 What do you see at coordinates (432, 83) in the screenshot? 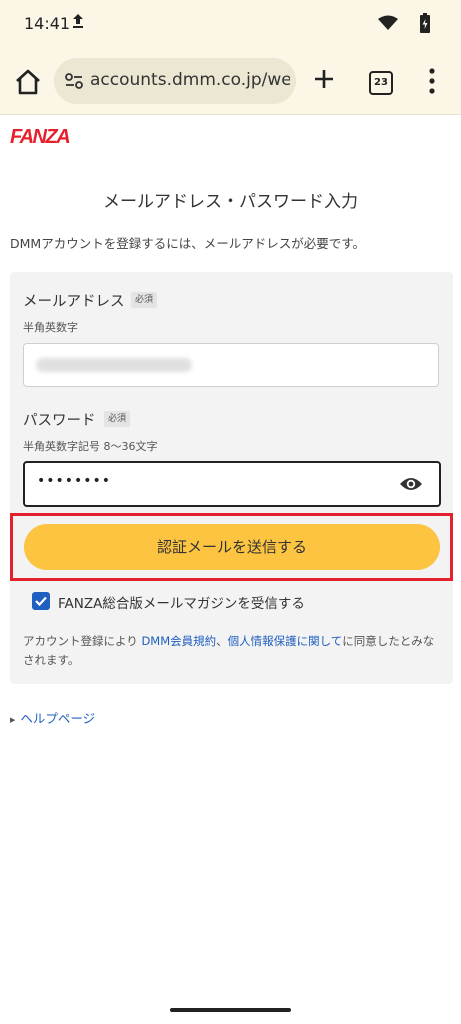
I see `more-menu-icon` at bounding box center [432, 83].